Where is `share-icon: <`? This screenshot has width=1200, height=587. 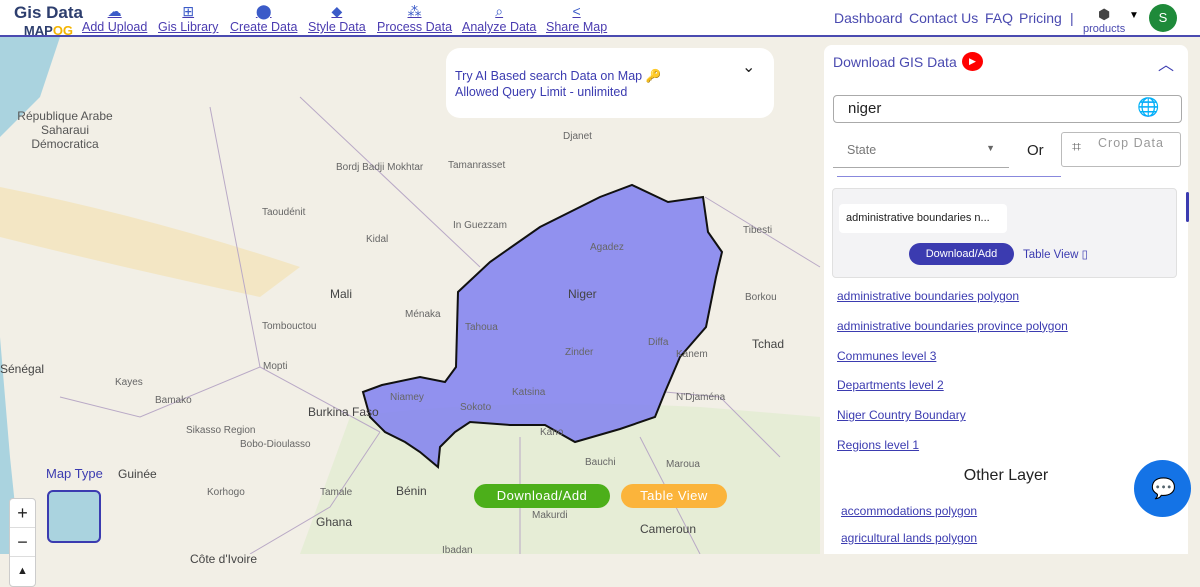
share-icon: < is located at coordinates (576, 11).